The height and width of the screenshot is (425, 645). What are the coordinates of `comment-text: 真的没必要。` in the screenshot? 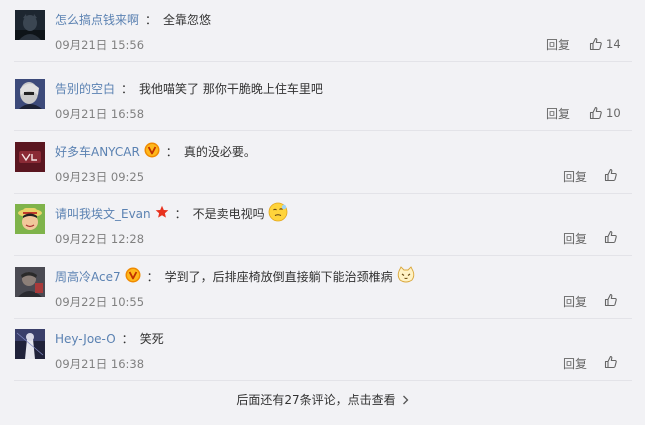 It's located at (219, 152).